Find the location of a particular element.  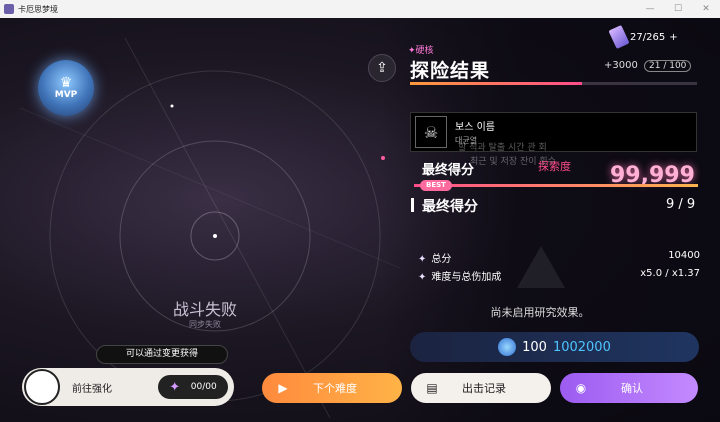

next-difficulty-button: ▶ 下个难度 is located at coordinates (332, 388).